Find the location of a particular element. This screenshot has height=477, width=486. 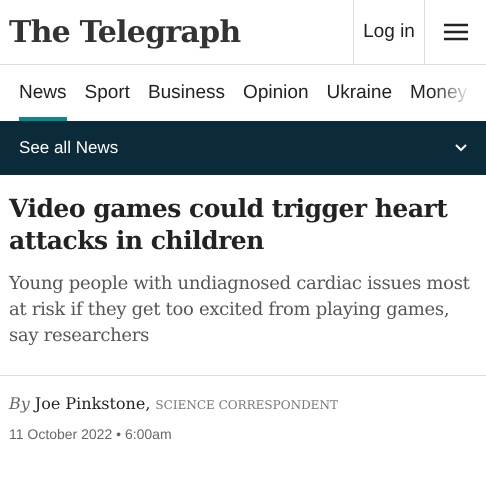

nav-tab: Business is located at coordinates (187, 93).